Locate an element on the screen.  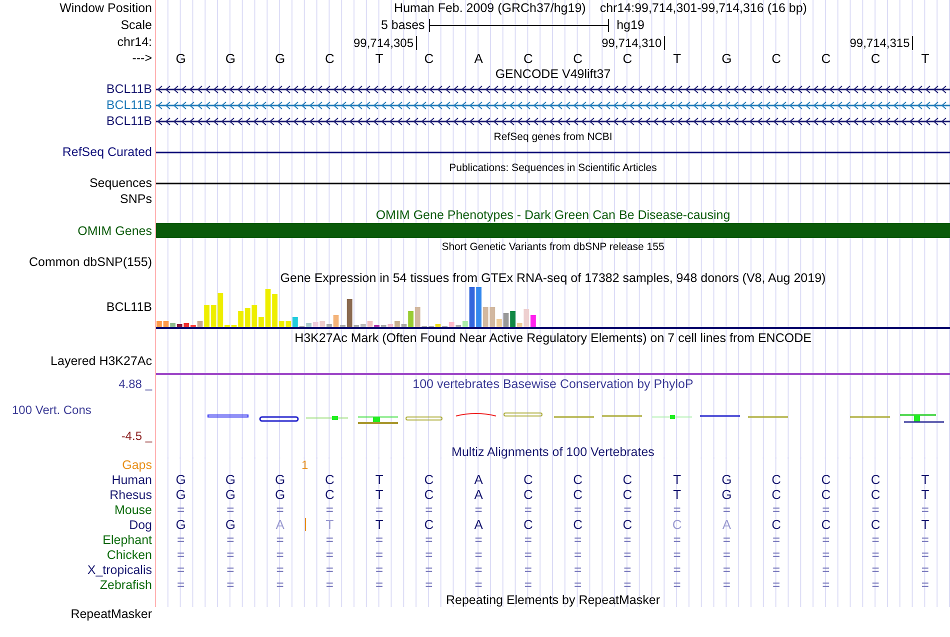
species-label: Chicken is located at coordinates (129, 555).